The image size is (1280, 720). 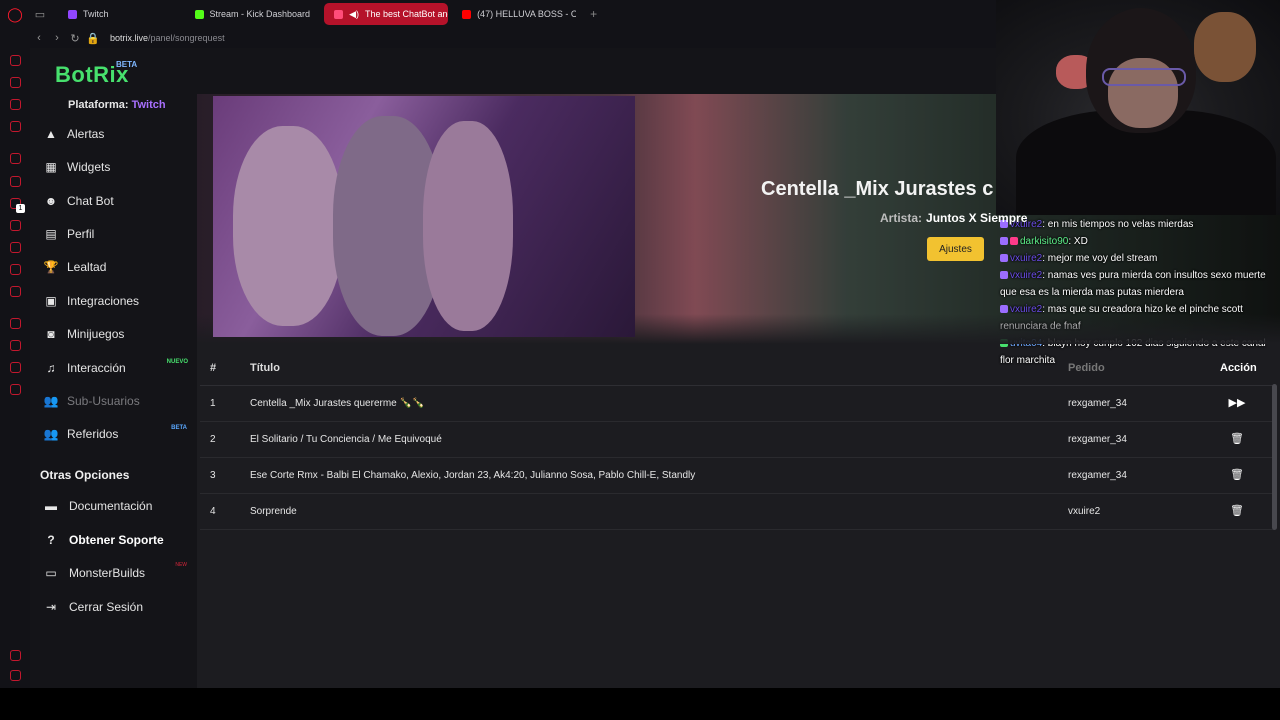 What do you see at coordinates (75, 38) in the screenshot?
I see `reload-icon: ↻` at bounding box center [75, 38].